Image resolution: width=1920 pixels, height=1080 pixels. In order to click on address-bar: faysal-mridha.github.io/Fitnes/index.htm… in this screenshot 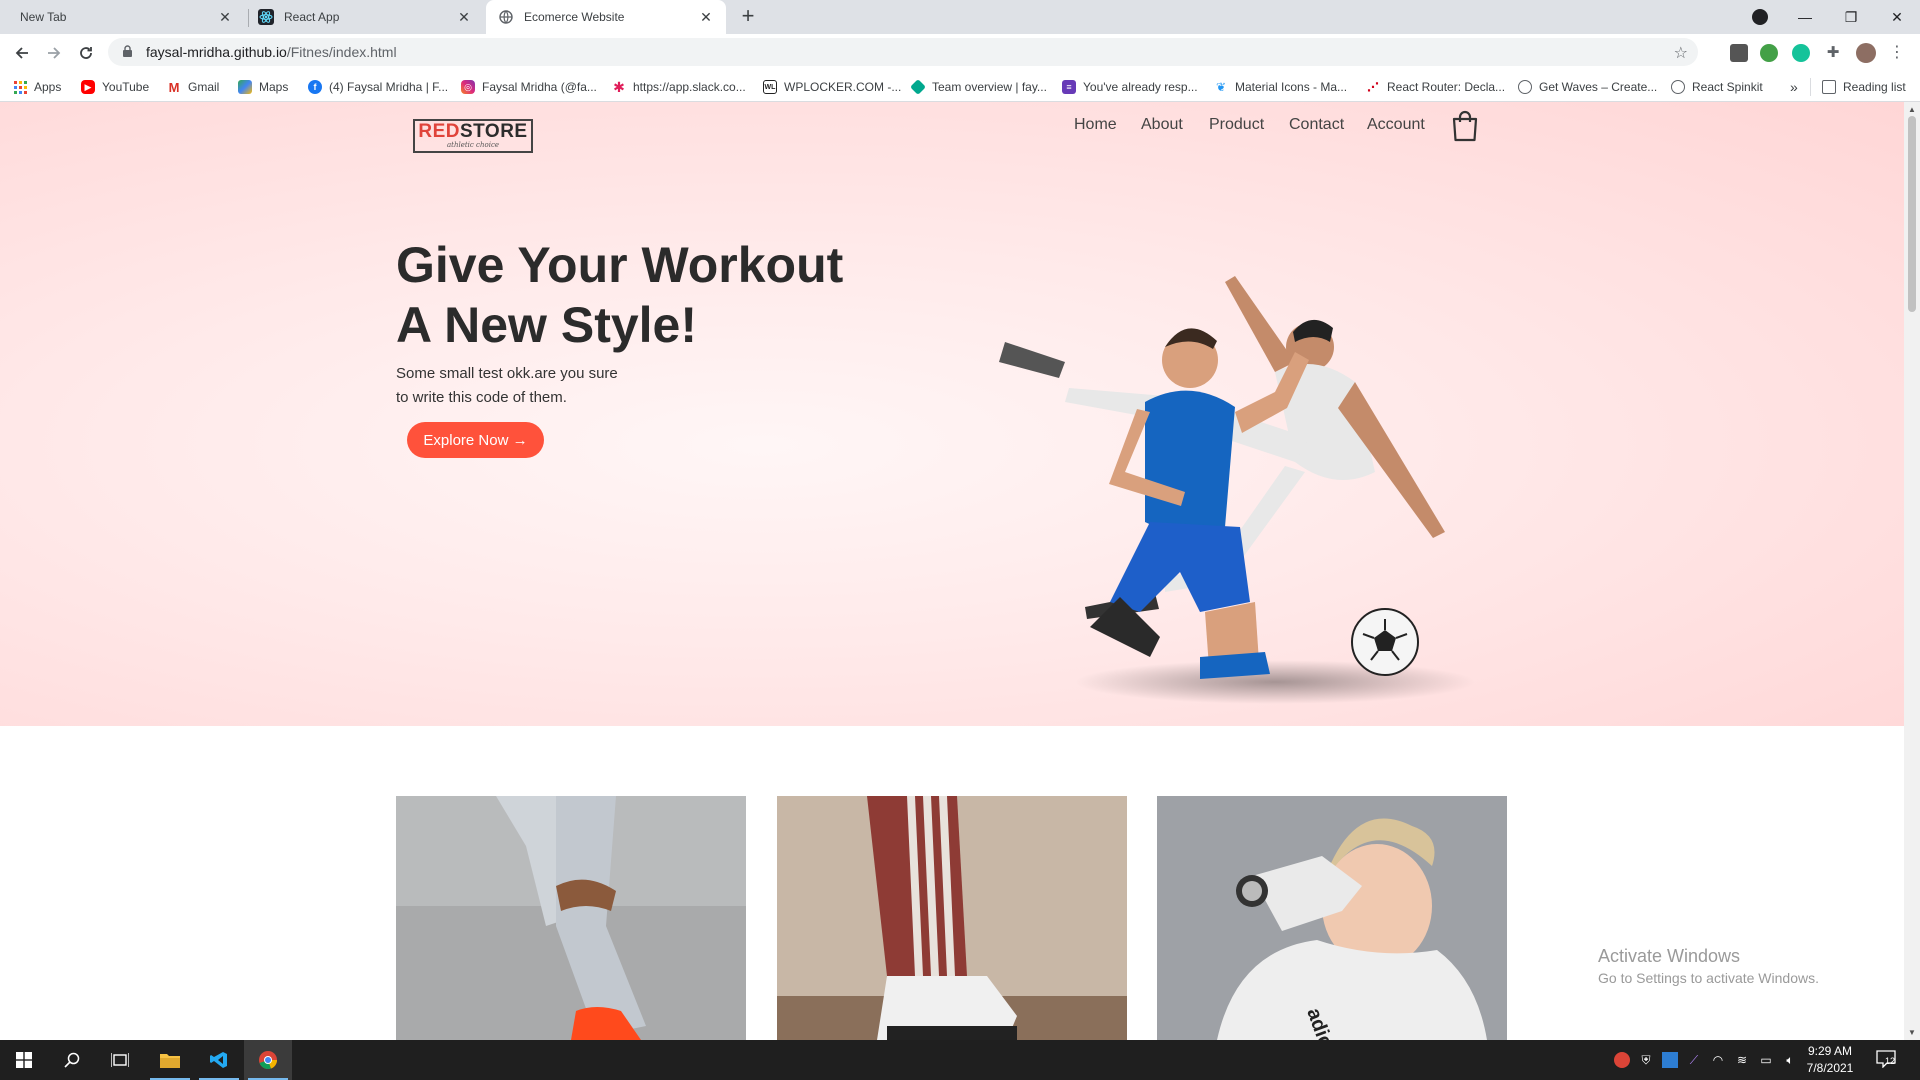, I will do `click(903, 52)`.